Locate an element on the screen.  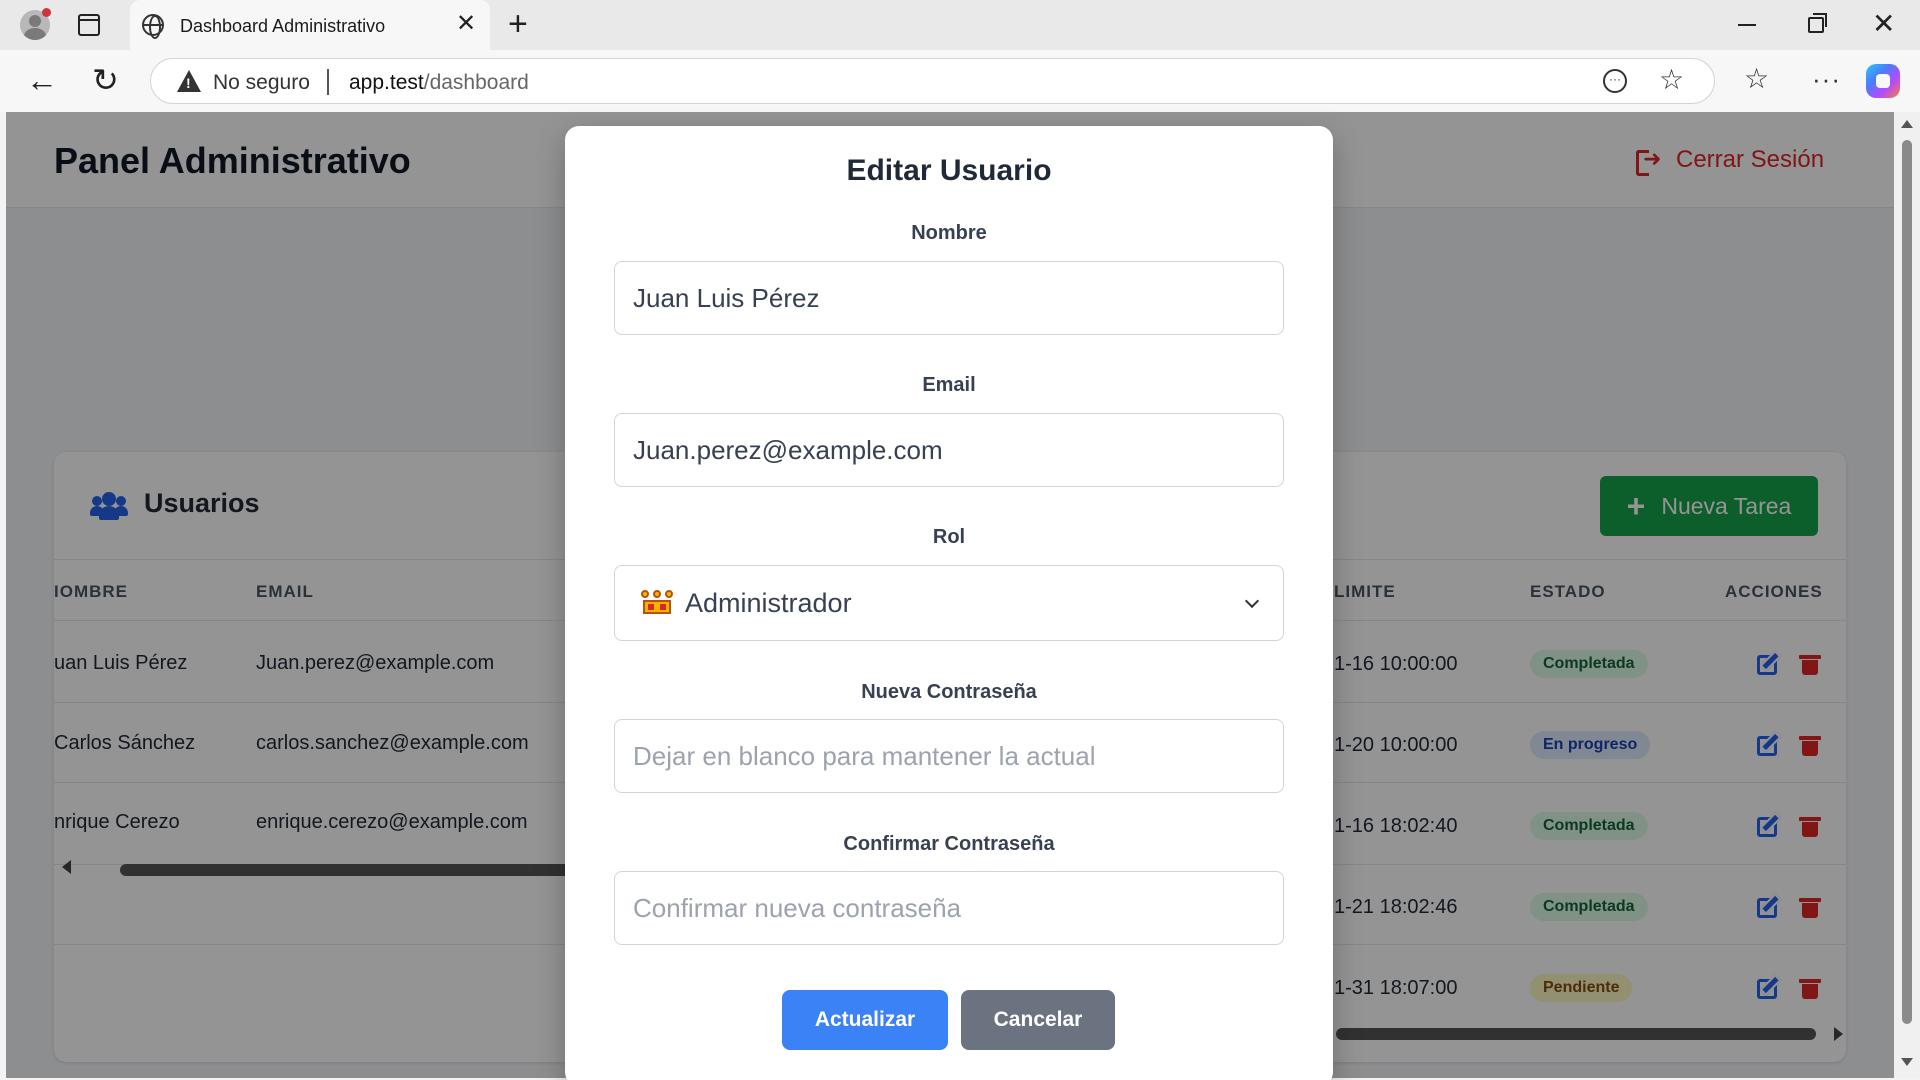
new-password-input is located at coordinates (949, 756).